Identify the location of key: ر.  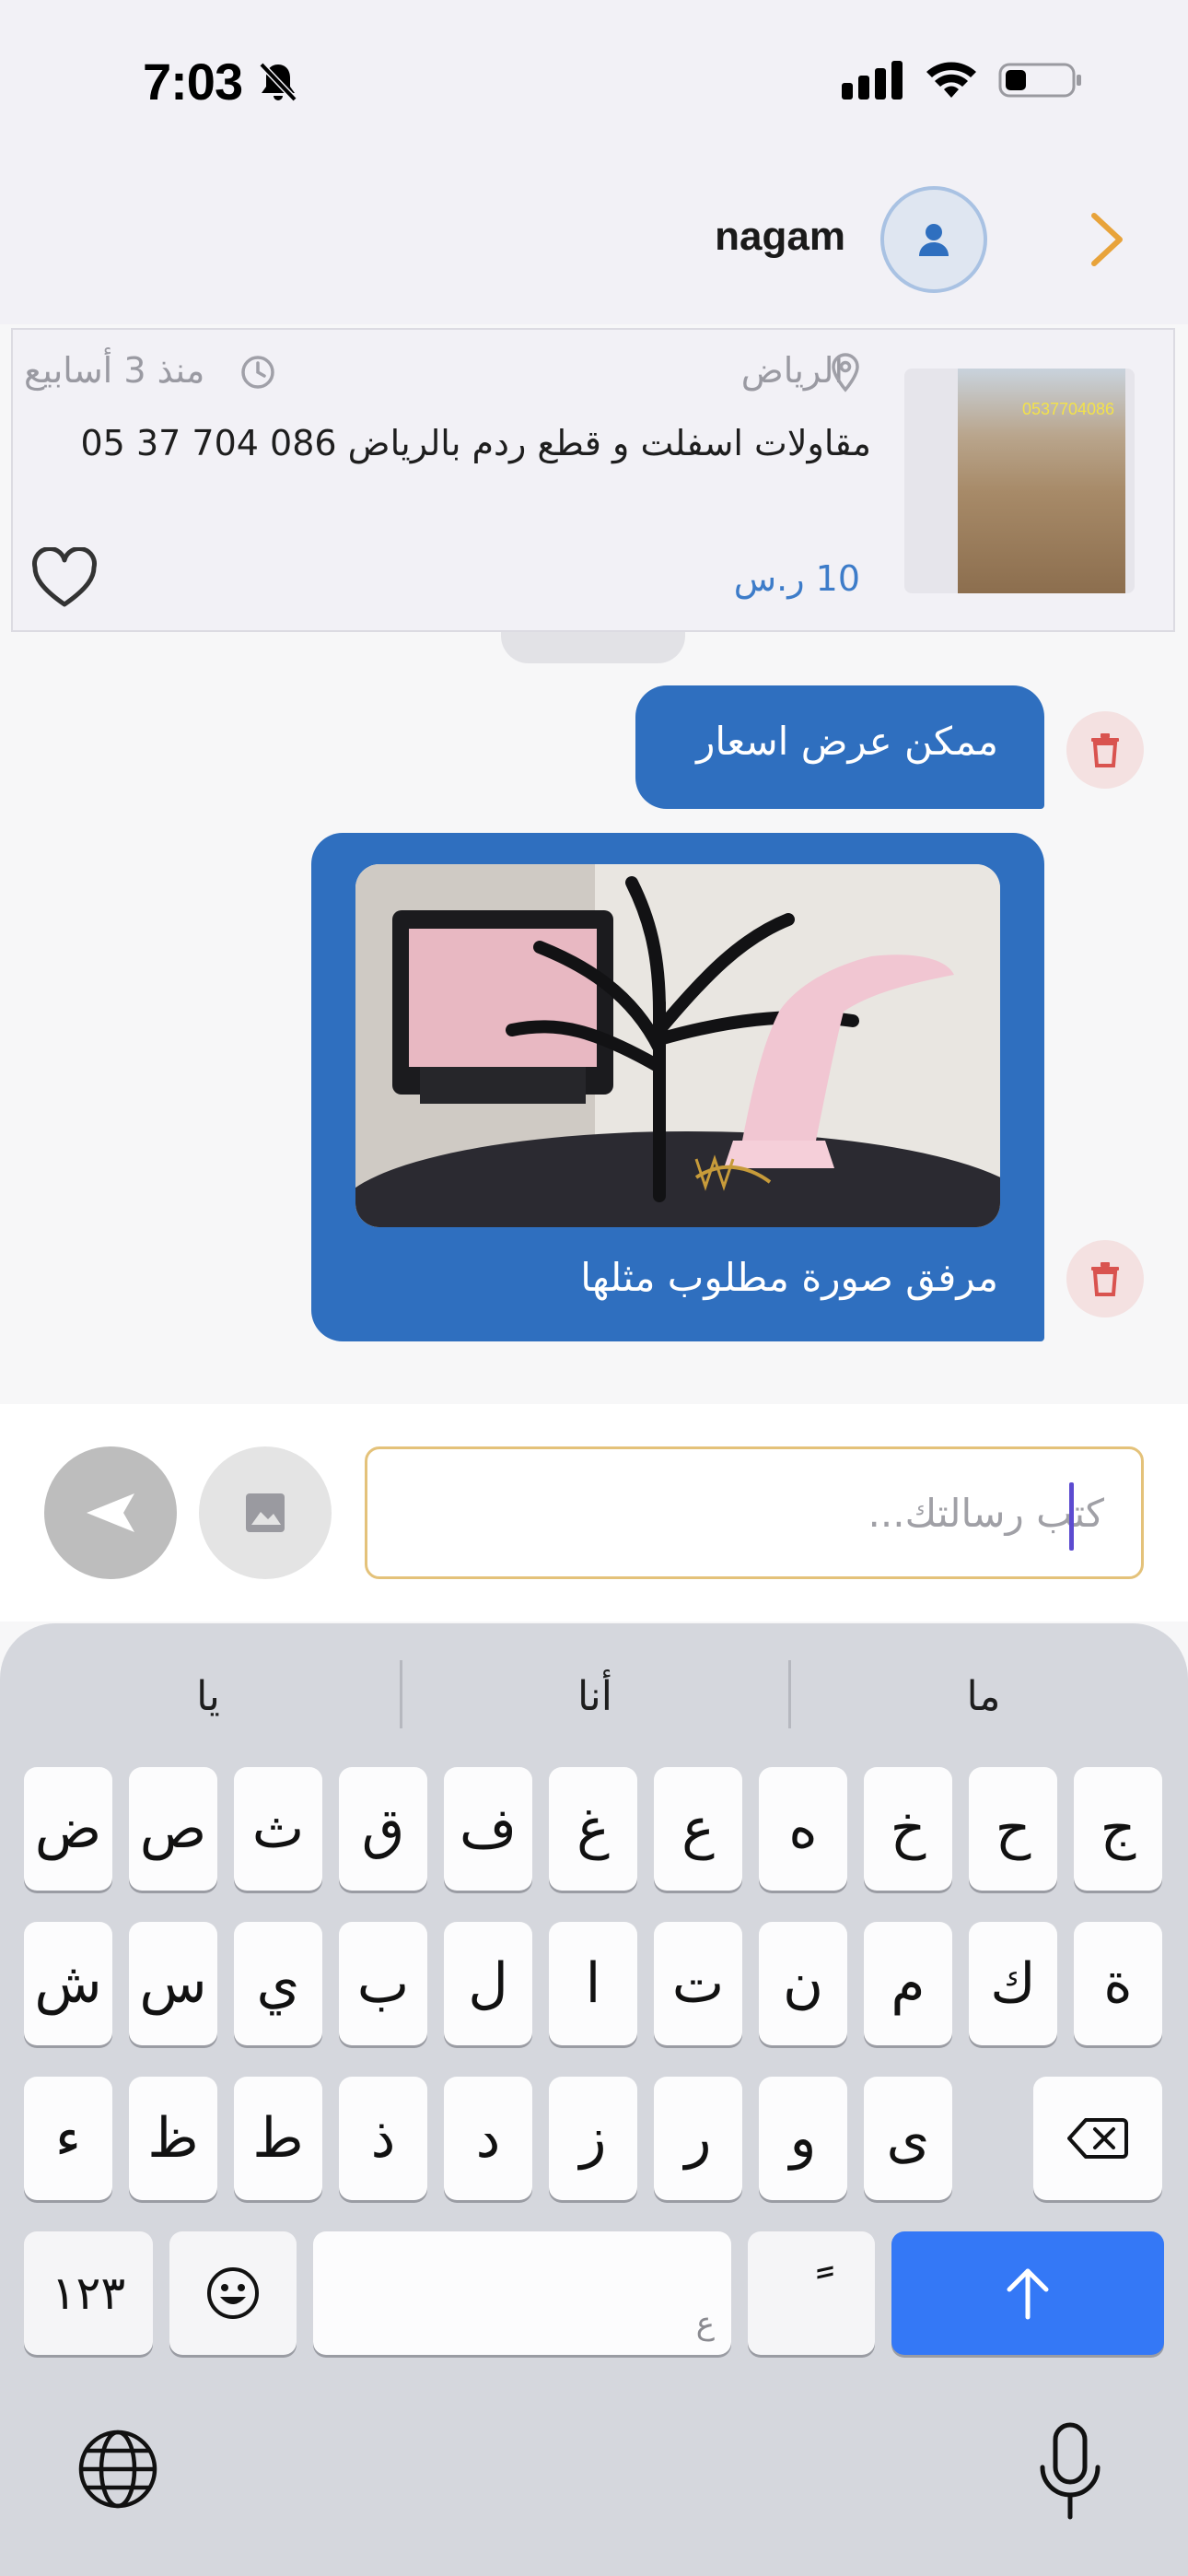
(698, 2138).